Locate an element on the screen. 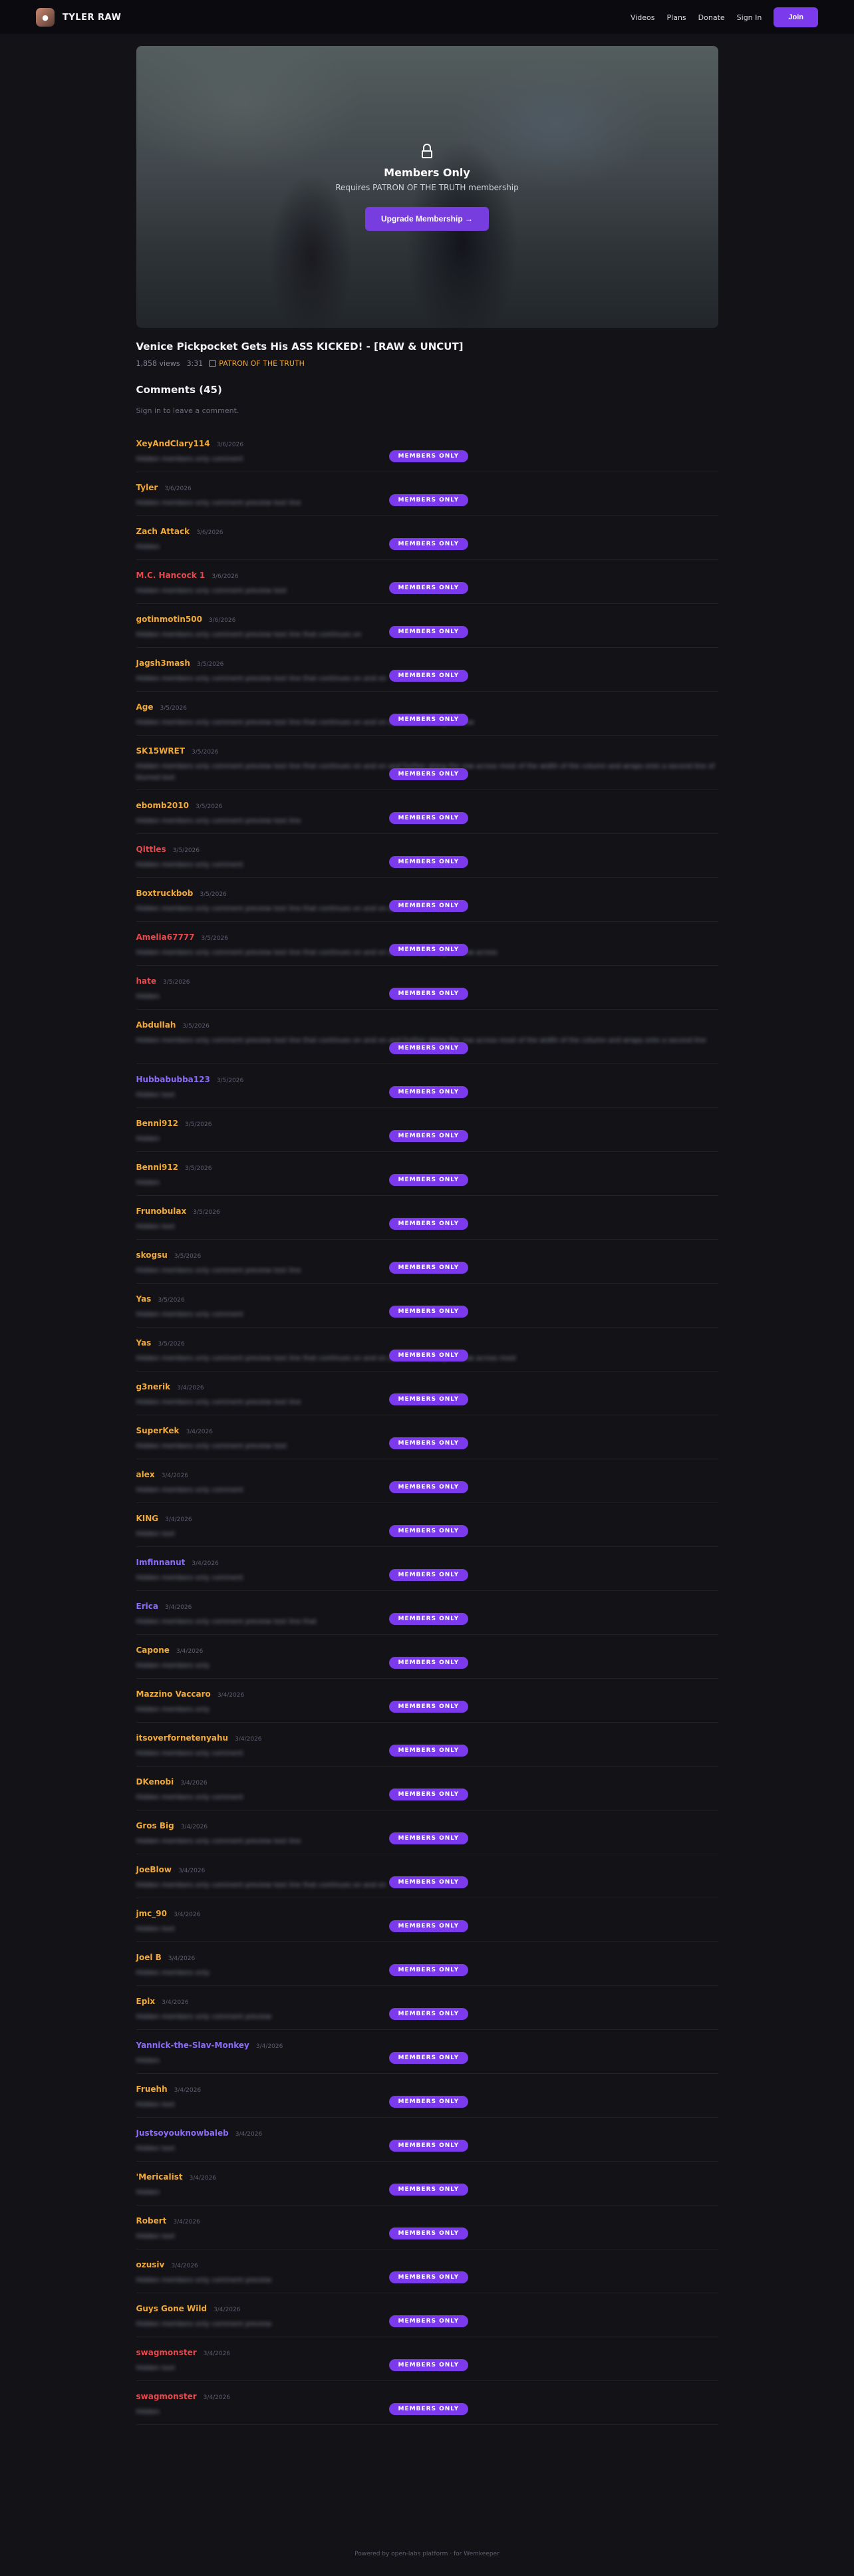 This screenshot has height=2576, width=854. comment-author: gotinmotin500 is located at coordinates (169, 619).